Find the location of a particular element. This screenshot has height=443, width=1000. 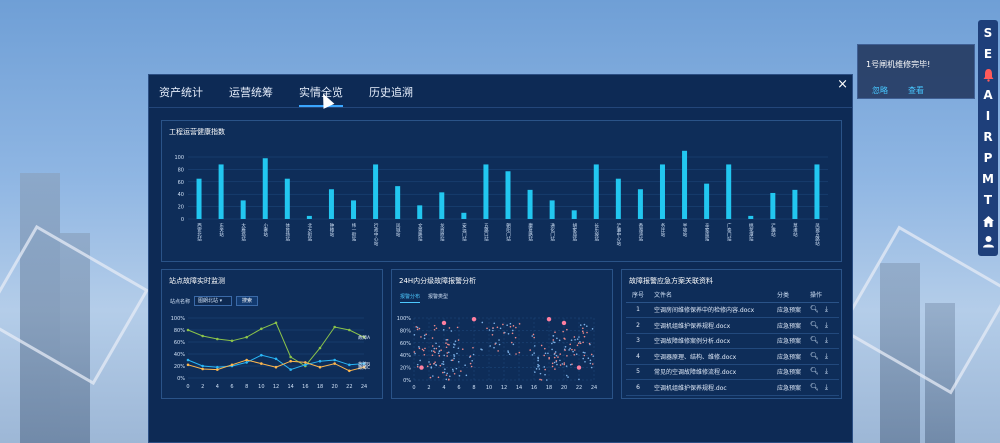

file-category: 应急预案 is located at coordinates (789, 310).